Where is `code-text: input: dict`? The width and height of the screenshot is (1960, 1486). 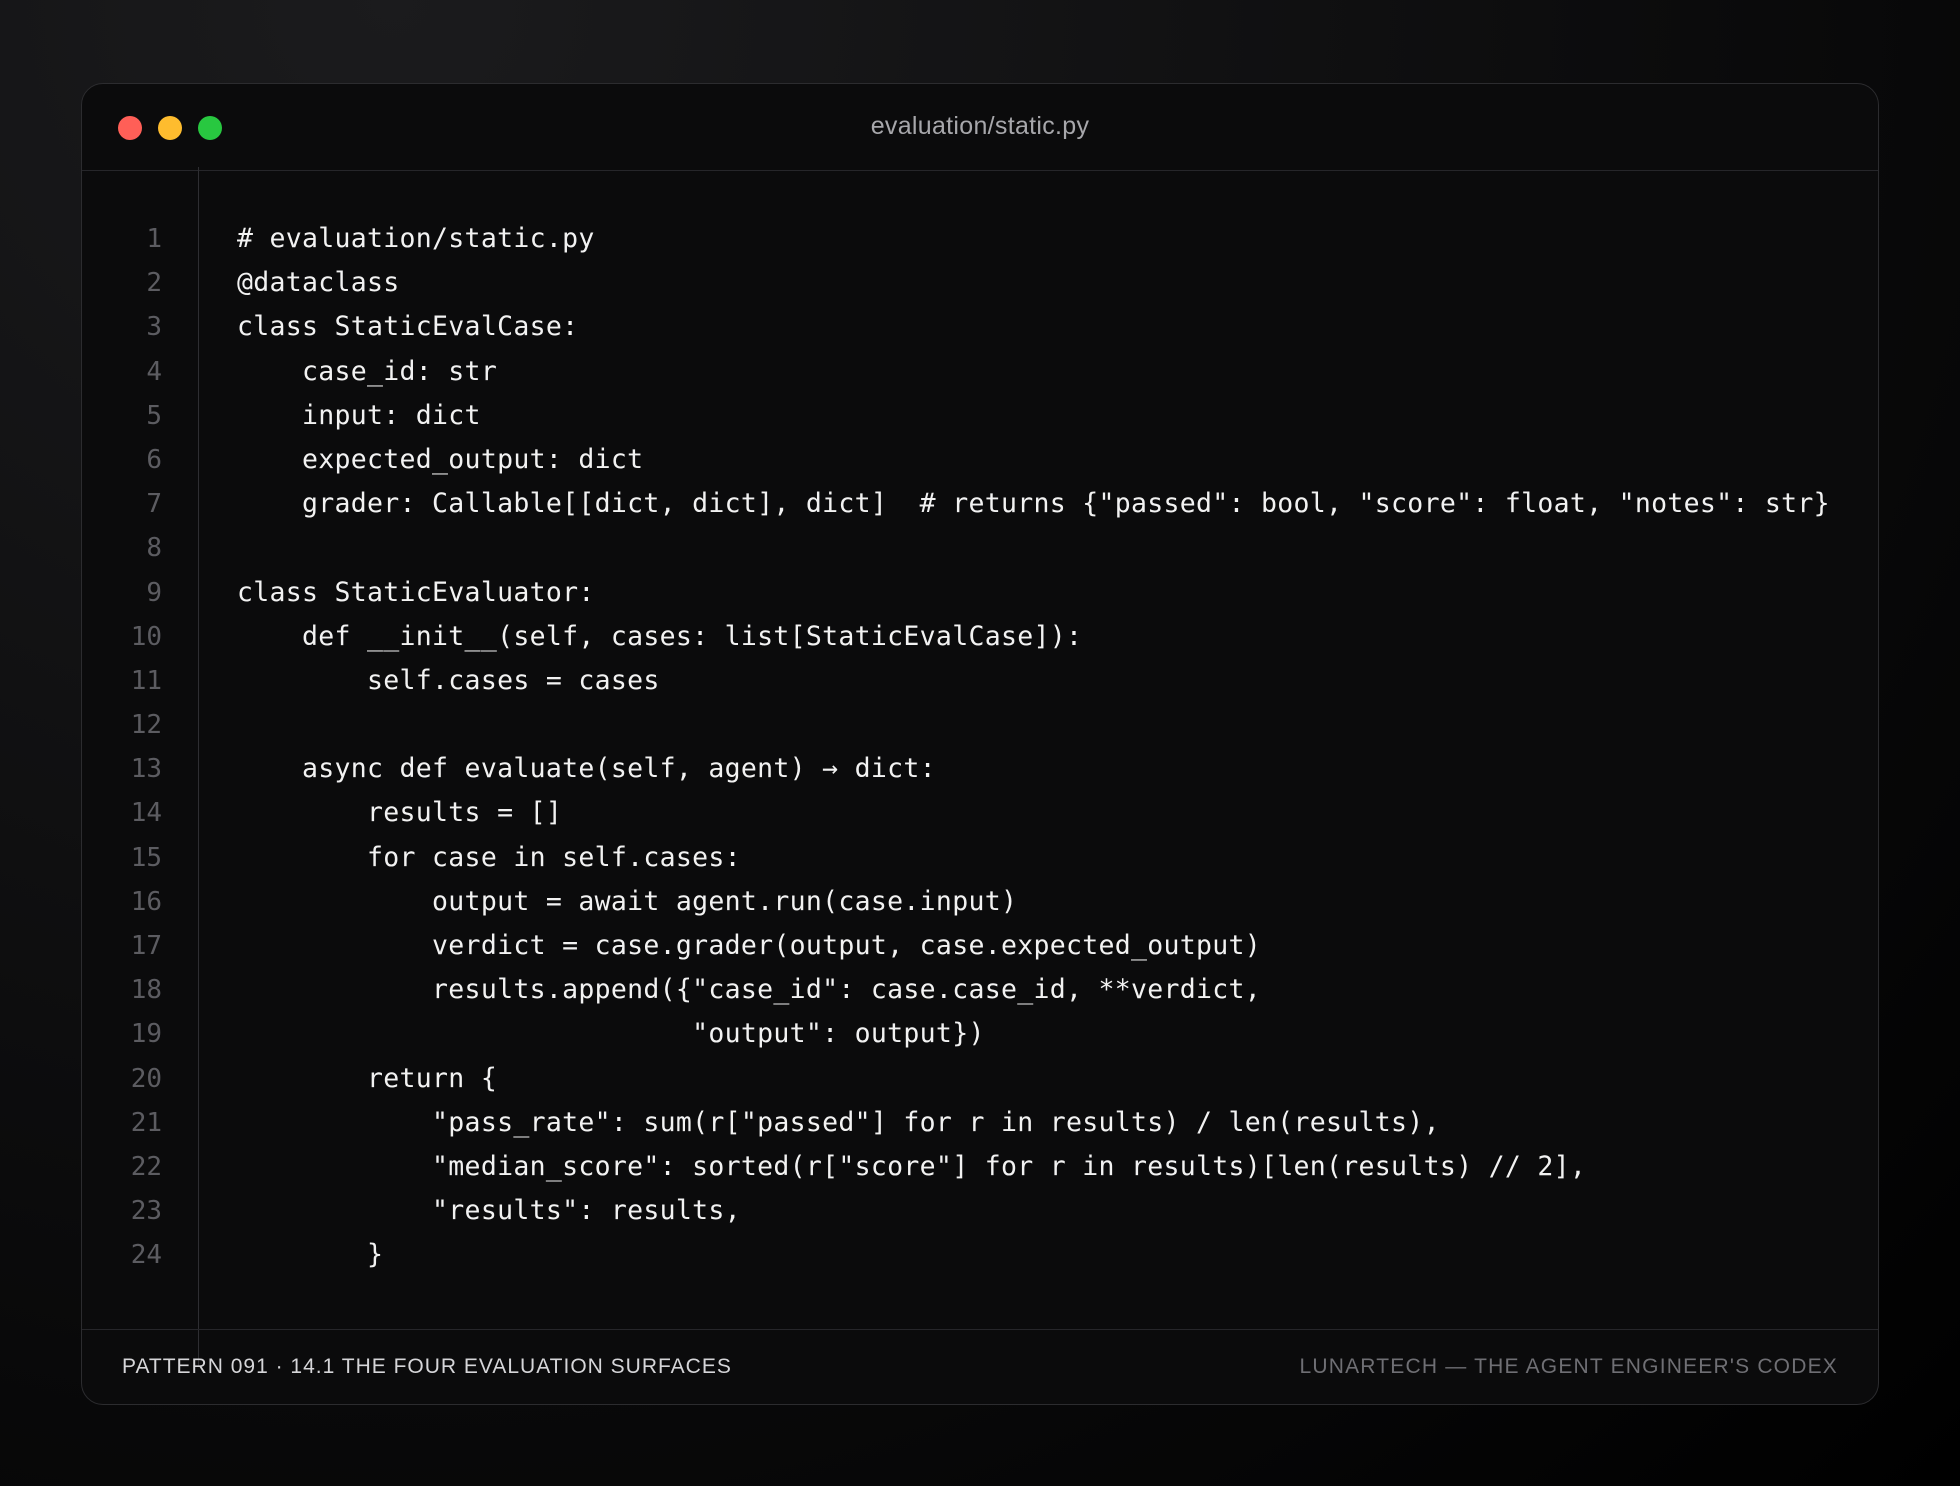
code-text: input: dict is located at coordinates (359, 415).